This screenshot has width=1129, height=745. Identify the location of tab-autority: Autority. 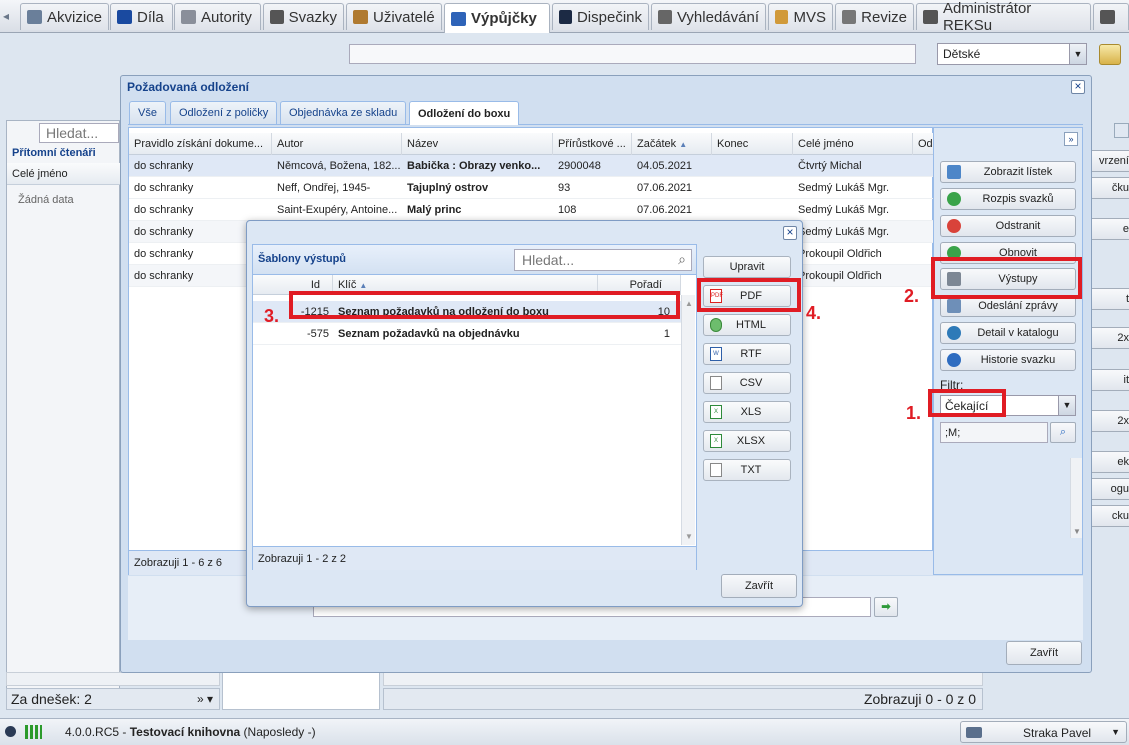
(217, 16).